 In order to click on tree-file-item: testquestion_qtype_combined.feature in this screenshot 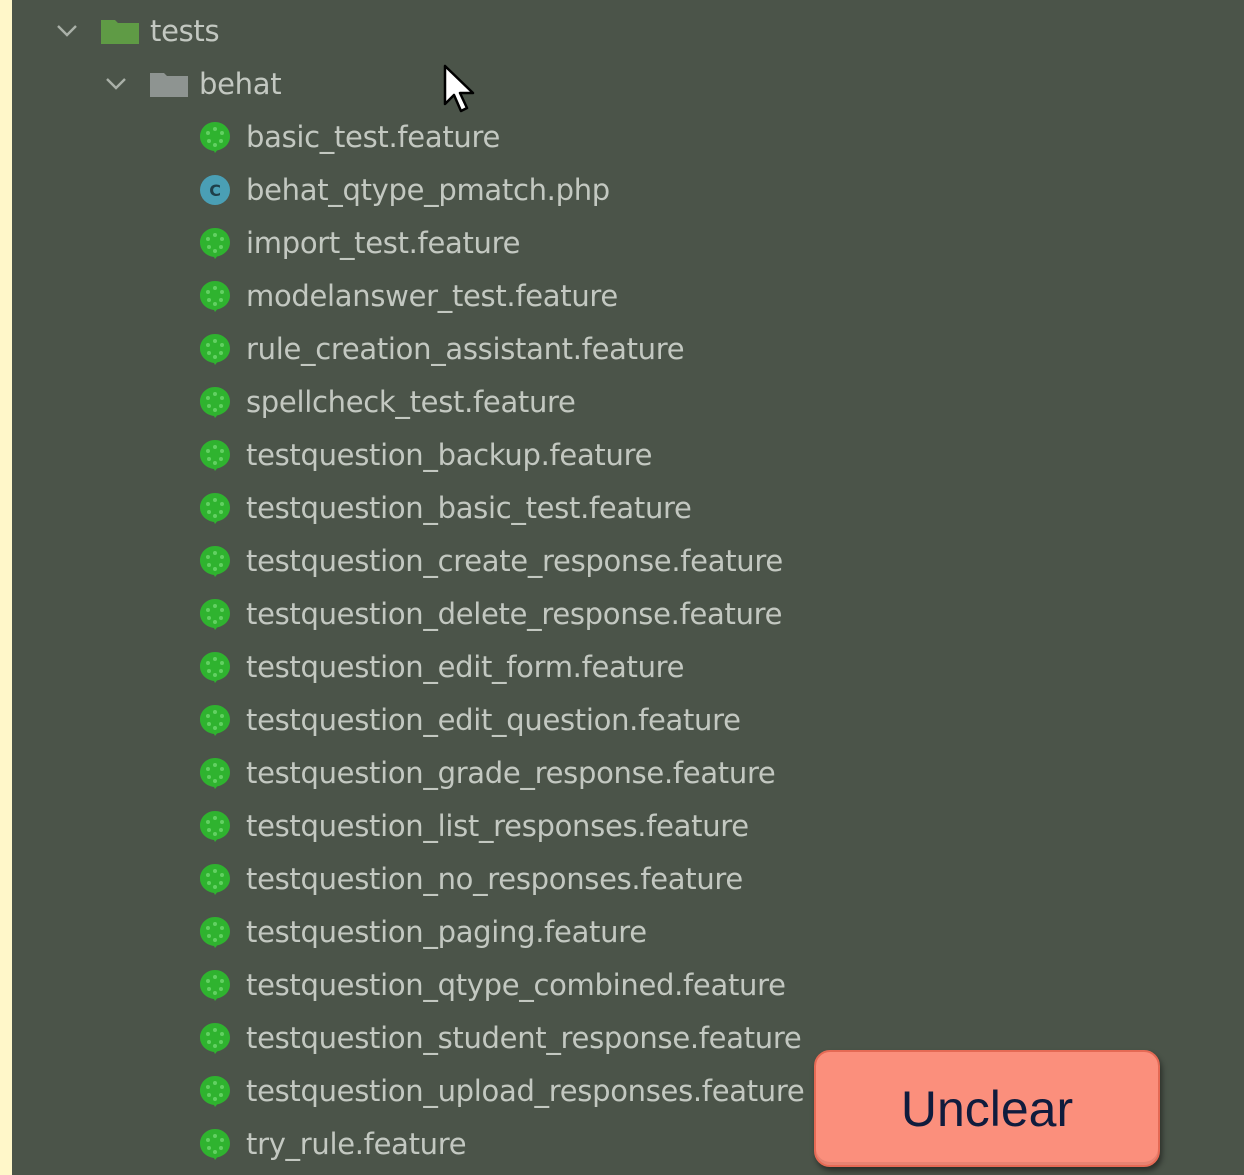, I will do `click(492, 984)`.